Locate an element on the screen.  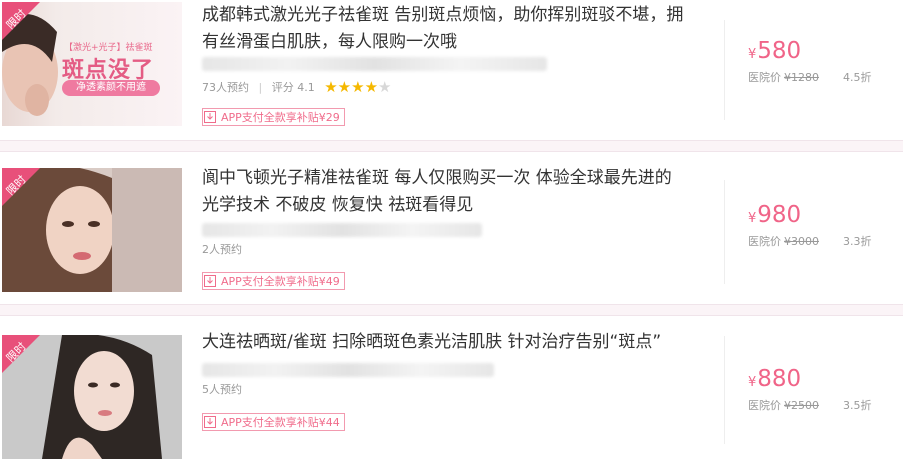
title-line: 阆中飞顿光子精准祛雀斑 每人仅限购买一次 体验全球最先进的 is located at coordinates (437, 178).